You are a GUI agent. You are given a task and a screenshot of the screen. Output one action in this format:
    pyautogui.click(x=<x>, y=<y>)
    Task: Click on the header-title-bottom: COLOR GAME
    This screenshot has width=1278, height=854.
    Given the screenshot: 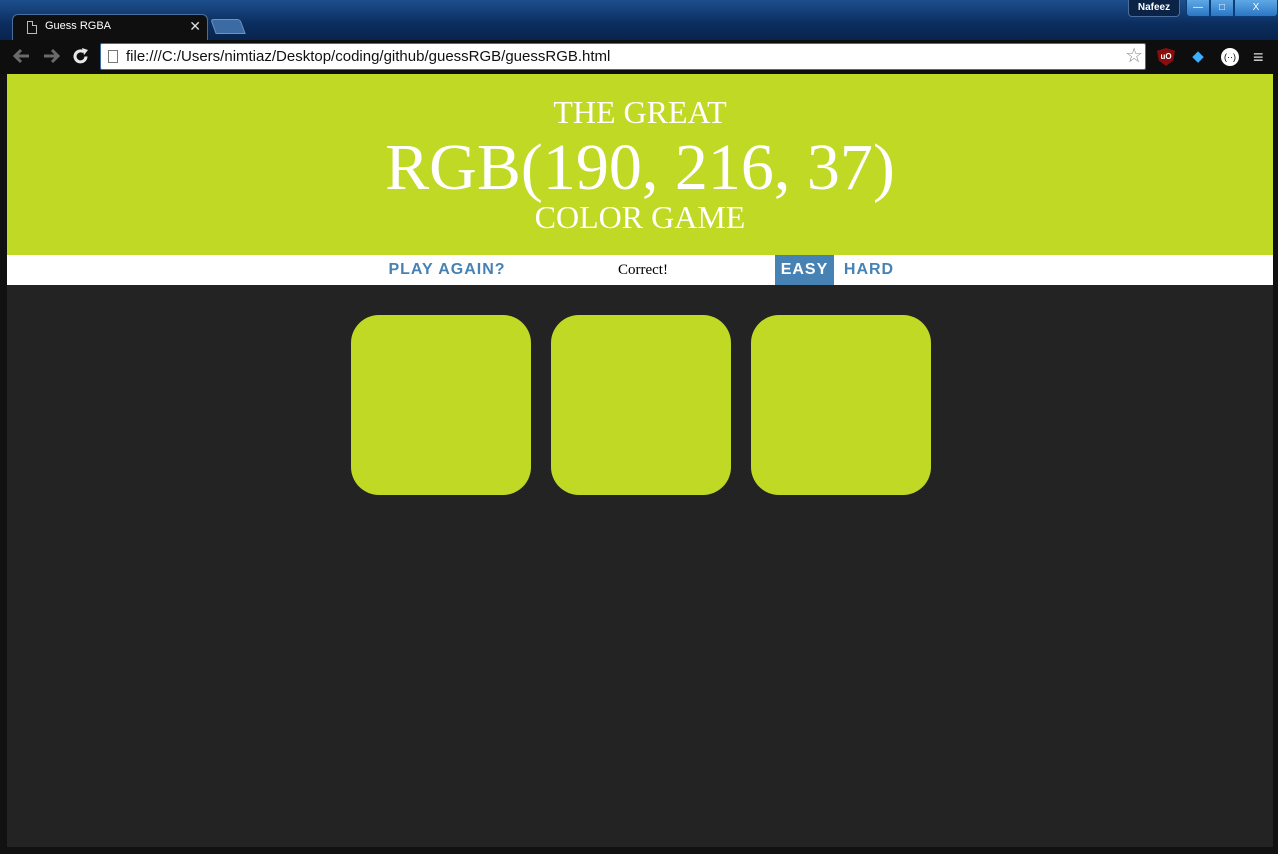 What is the action you would take?
    pyautogui.click(x=640, y=217)
    